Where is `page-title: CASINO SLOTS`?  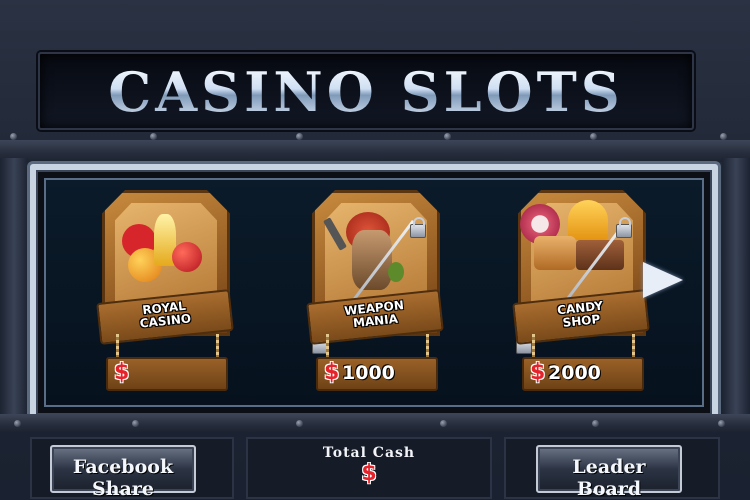
page-title: CASINO SLOTS is located at coordinates (366, 92).